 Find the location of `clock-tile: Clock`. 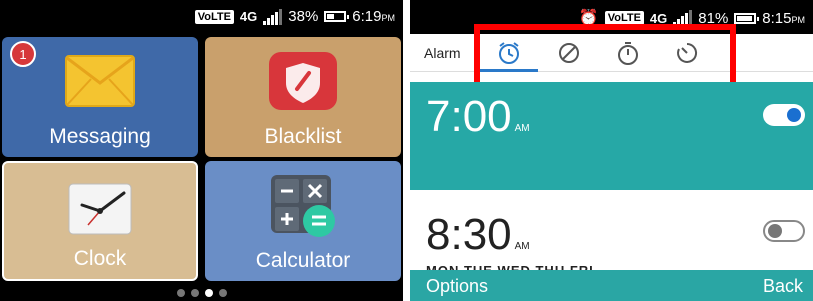

clock-tile: Clock is located at coordinates (100, 221).